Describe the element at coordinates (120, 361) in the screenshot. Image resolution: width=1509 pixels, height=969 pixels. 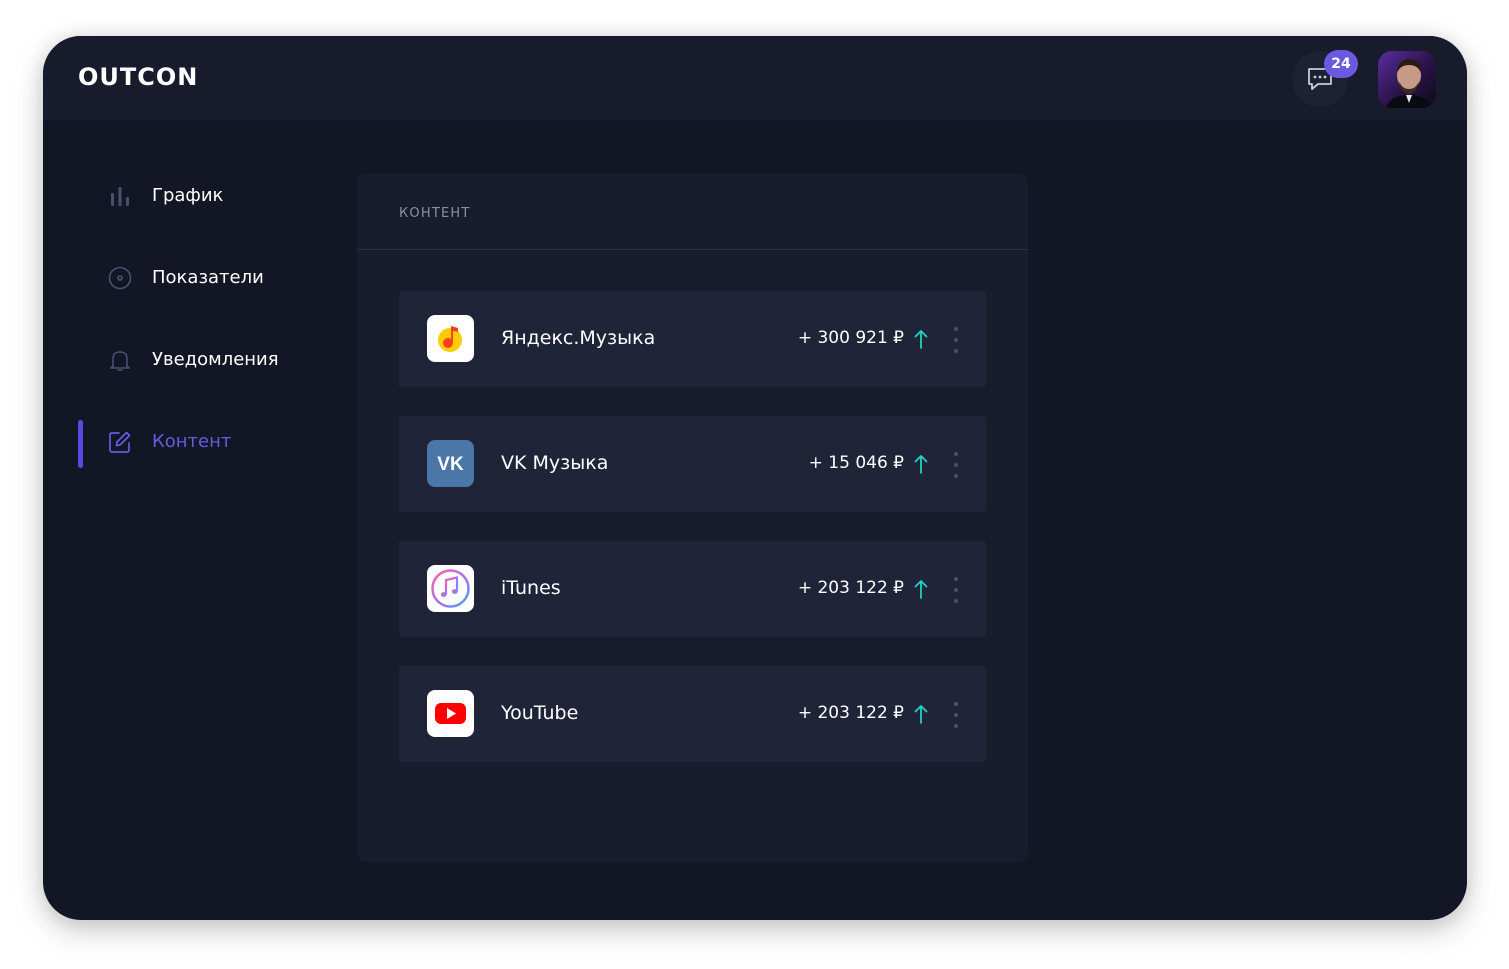
I see `bell-icon` at that location.